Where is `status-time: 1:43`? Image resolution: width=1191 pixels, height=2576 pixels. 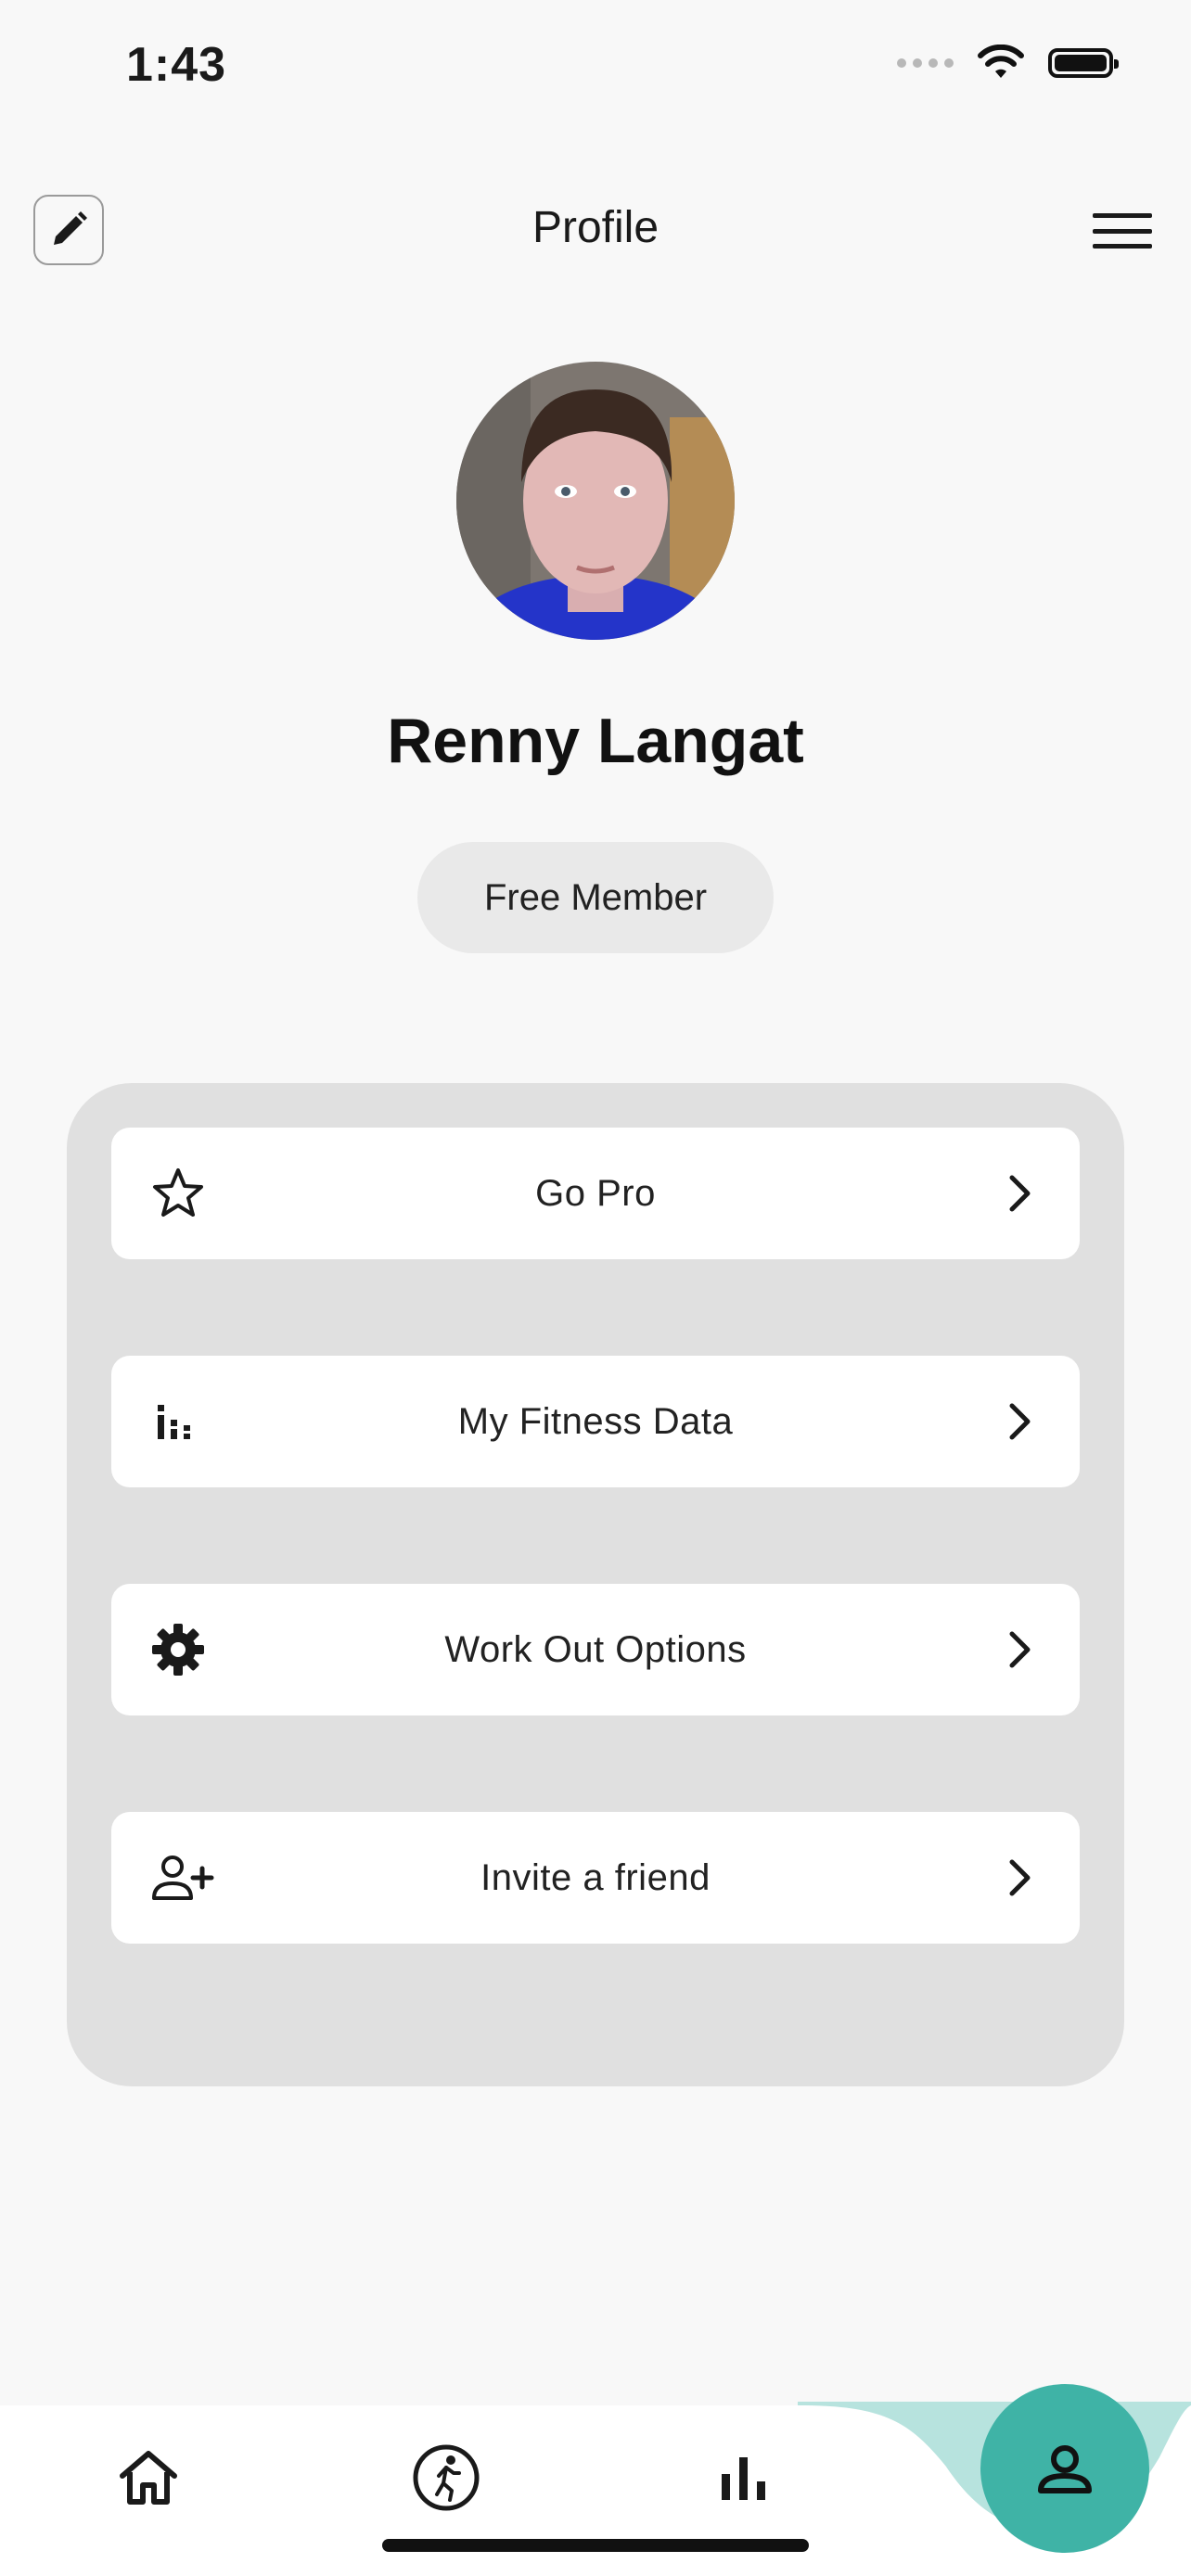 status-time: 1:43 is located at coordinates (177, 65).